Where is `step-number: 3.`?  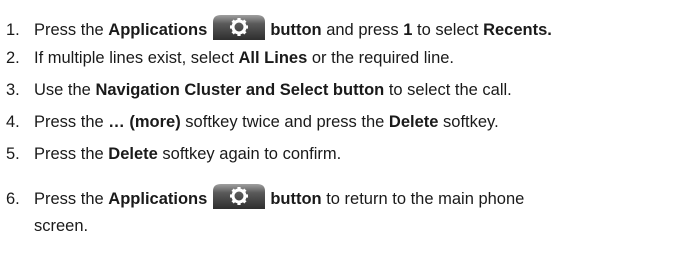 step-number: 3. is located at coordinates (13, 90).